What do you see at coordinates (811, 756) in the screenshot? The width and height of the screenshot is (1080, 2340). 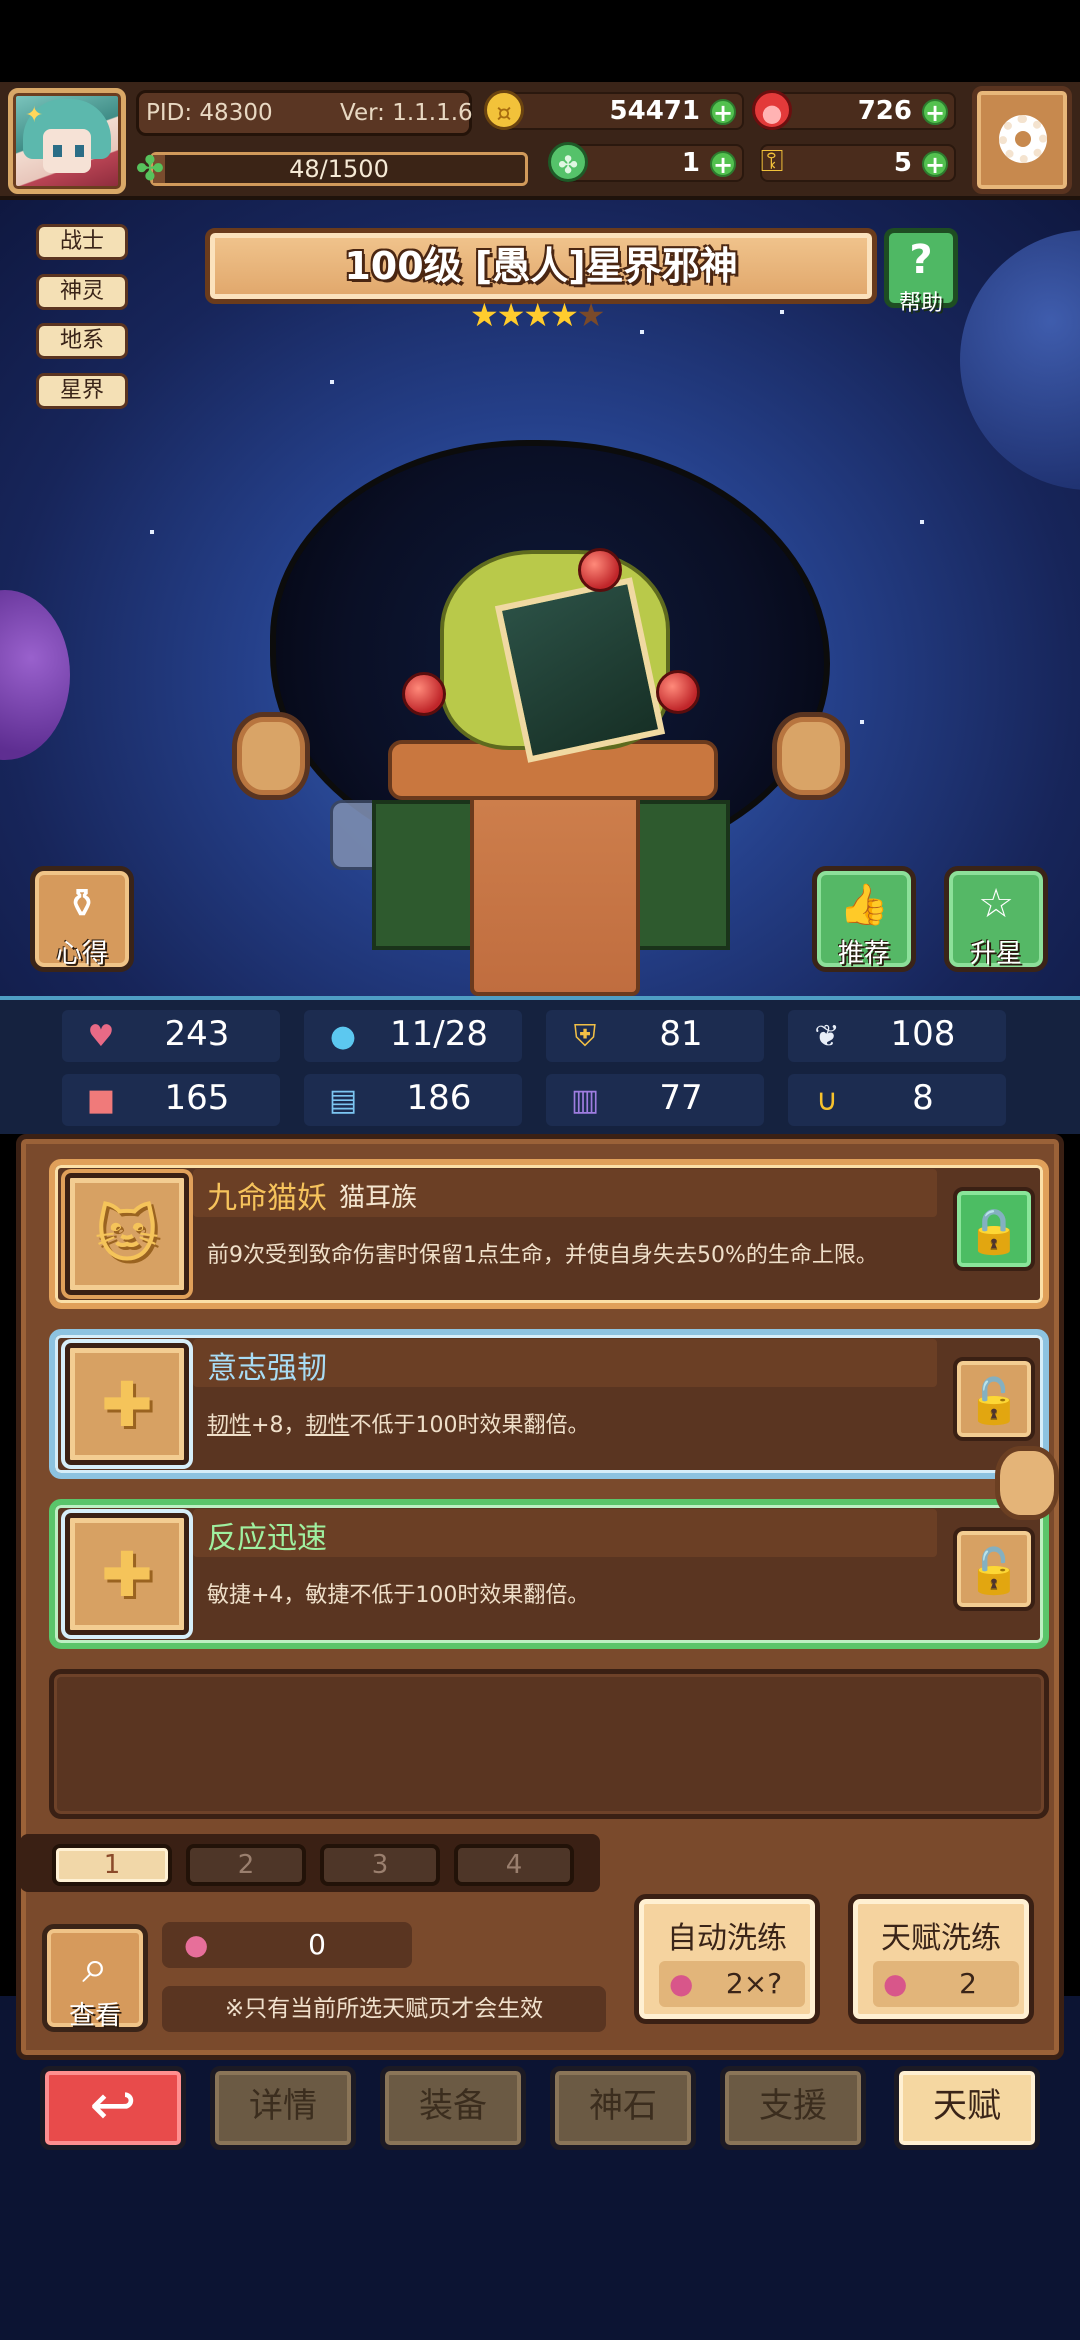 I see `next-hero-button` at bounding box center [811, 756].